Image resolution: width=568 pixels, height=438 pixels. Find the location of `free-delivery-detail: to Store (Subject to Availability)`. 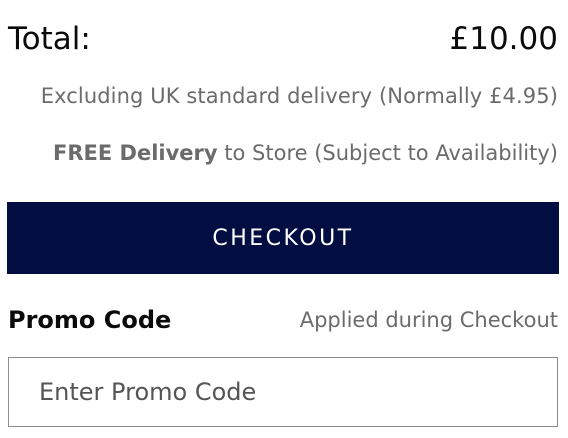

free-delivery-detail: to Store (Subject to Availability) is located at coordinates (387, 153).